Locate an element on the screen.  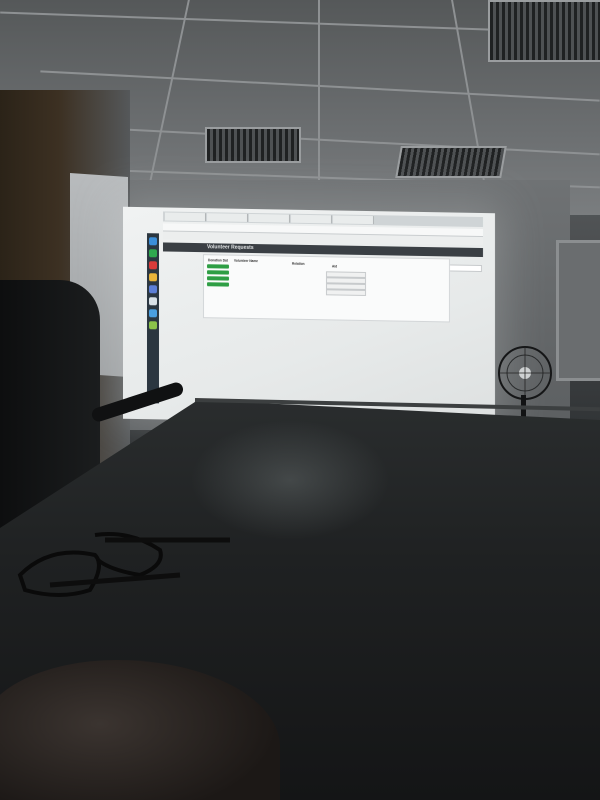
column-header: Donation Dat is located at coordinates (218, 260).